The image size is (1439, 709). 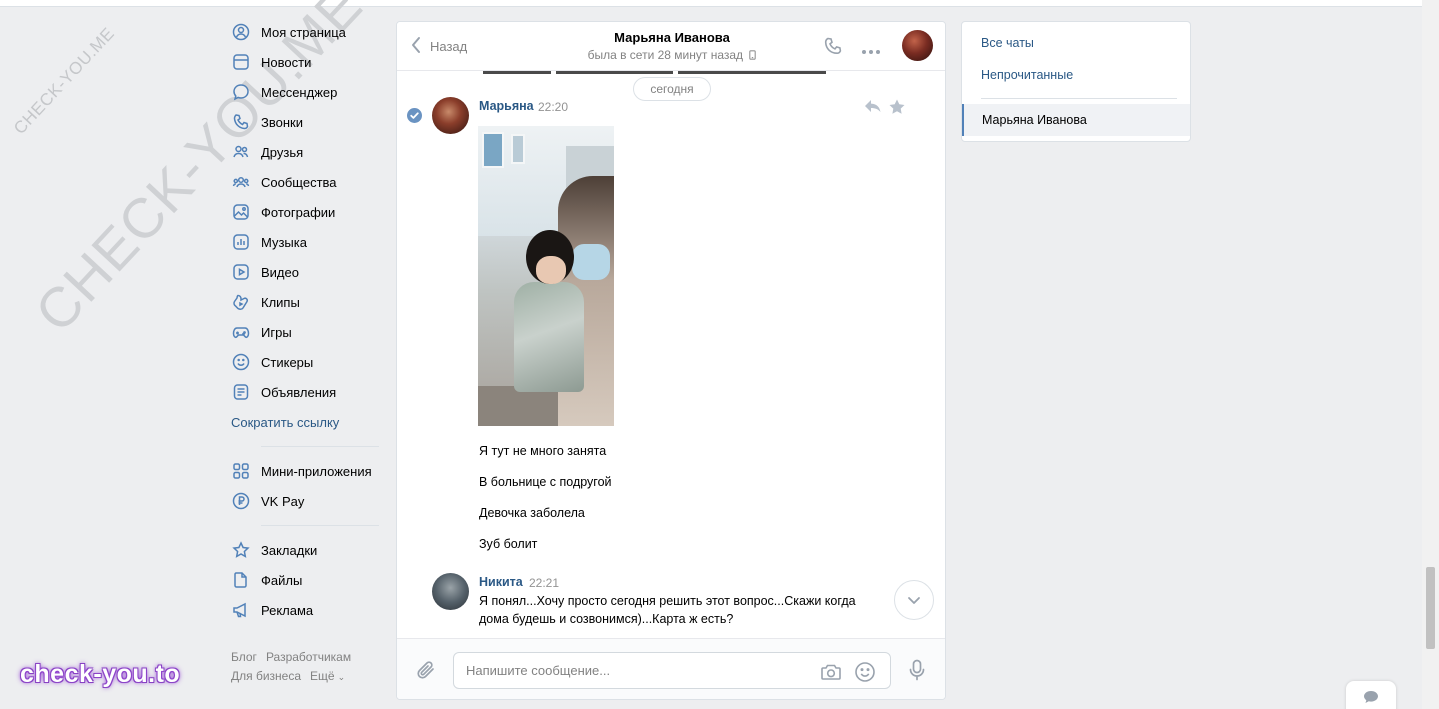 I want to click on footer-more-label: Ещё, so click(x=322, y=676).